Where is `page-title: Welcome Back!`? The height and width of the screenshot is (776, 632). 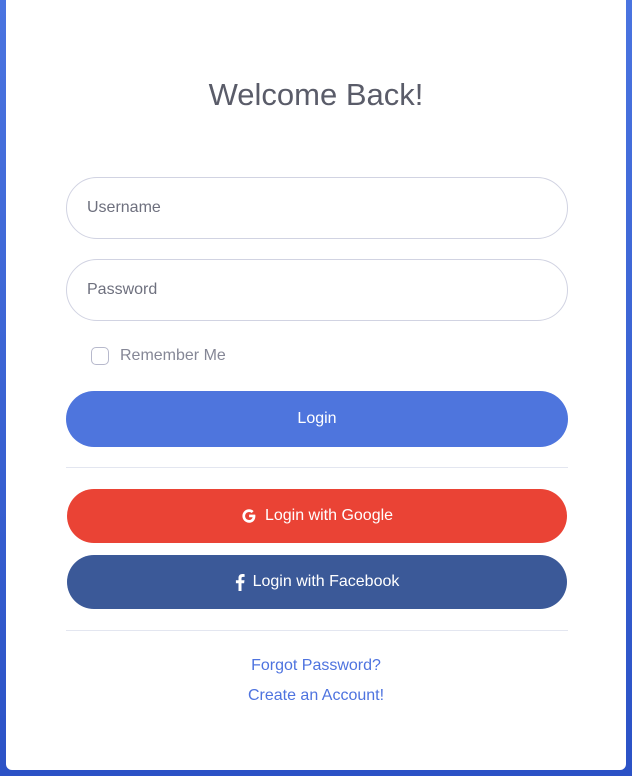
page-title: Welcome Back! is located at coordinates (316, 94).